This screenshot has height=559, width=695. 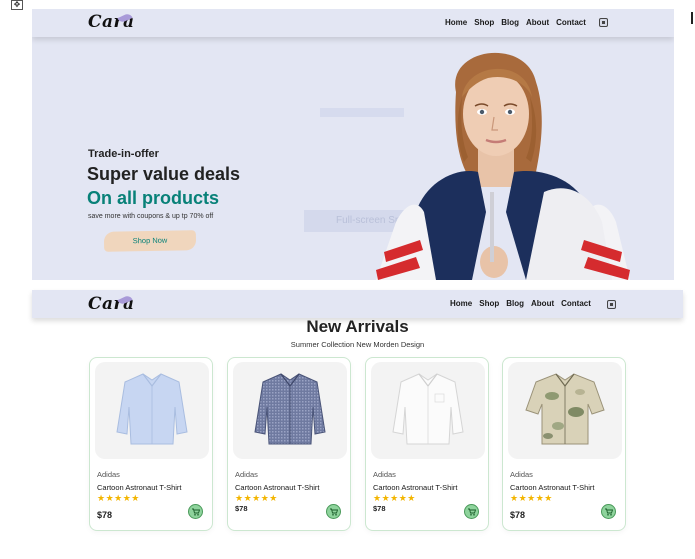 I want to click on shop-now-button: Shop Now, so click(x=150, y=241).